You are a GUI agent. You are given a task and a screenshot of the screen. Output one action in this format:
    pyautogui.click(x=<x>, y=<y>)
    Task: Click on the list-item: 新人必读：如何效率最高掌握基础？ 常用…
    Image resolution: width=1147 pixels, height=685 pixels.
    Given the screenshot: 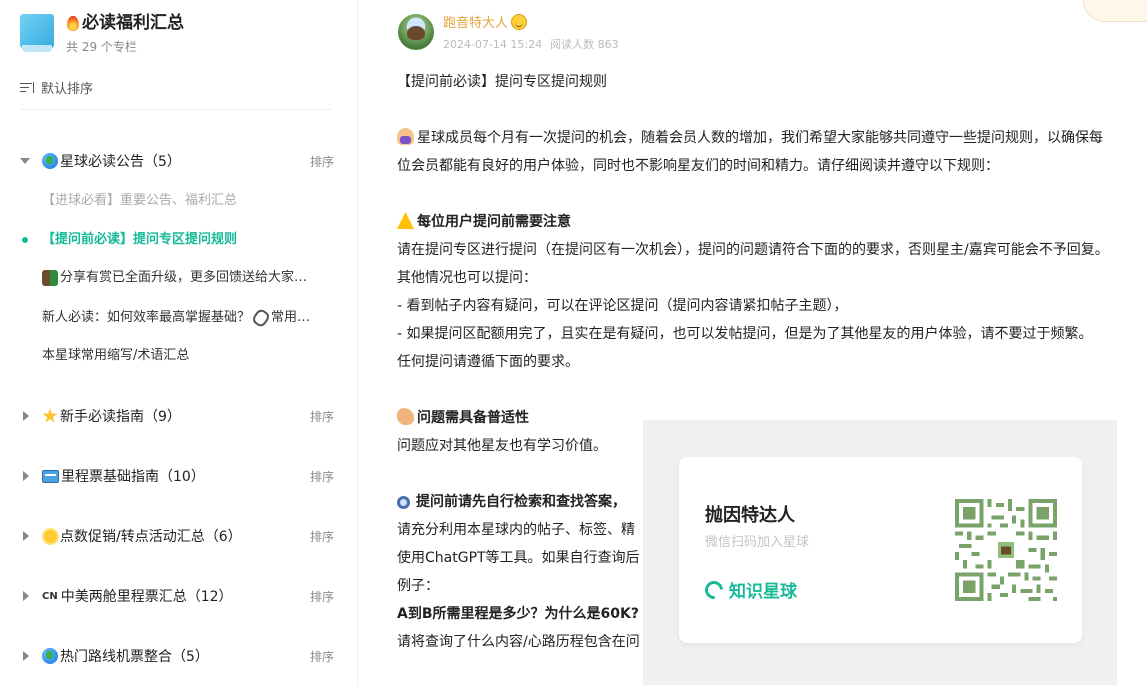 What is the action you would take?
    pyautogui.click(x=188, y=318)
    